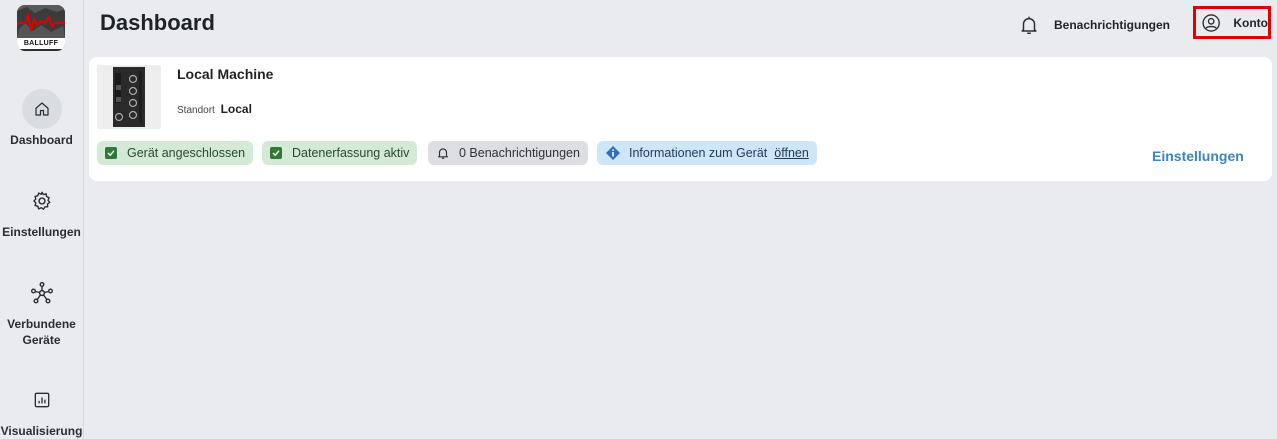  Describe the element at coordinates (196, 110) in the screenshot. I see `location-label: Standort` at that location.